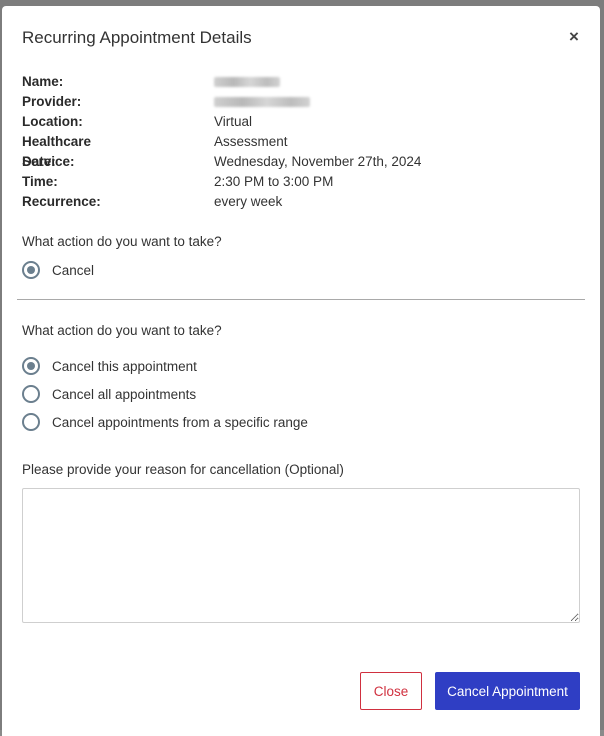  Describe the element at coordinates (73, 270) in the screenshot. I see `radio-label: Cancel` at that location.